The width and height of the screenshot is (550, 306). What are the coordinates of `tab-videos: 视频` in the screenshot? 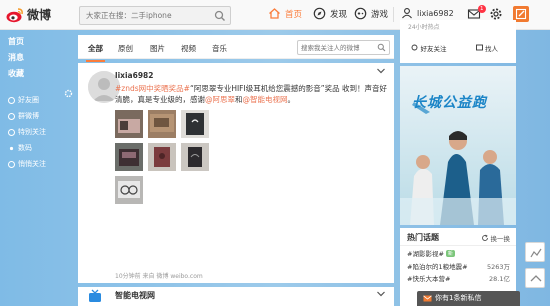 It's located at (188, 48).